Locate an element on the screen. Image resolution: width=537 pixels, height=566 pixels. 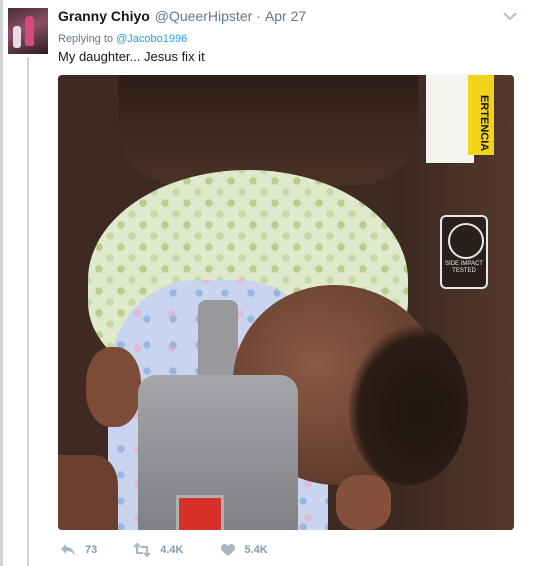
side-impact-badge: SIDE IMPACT TESTED is located at coordinates (464, 252).